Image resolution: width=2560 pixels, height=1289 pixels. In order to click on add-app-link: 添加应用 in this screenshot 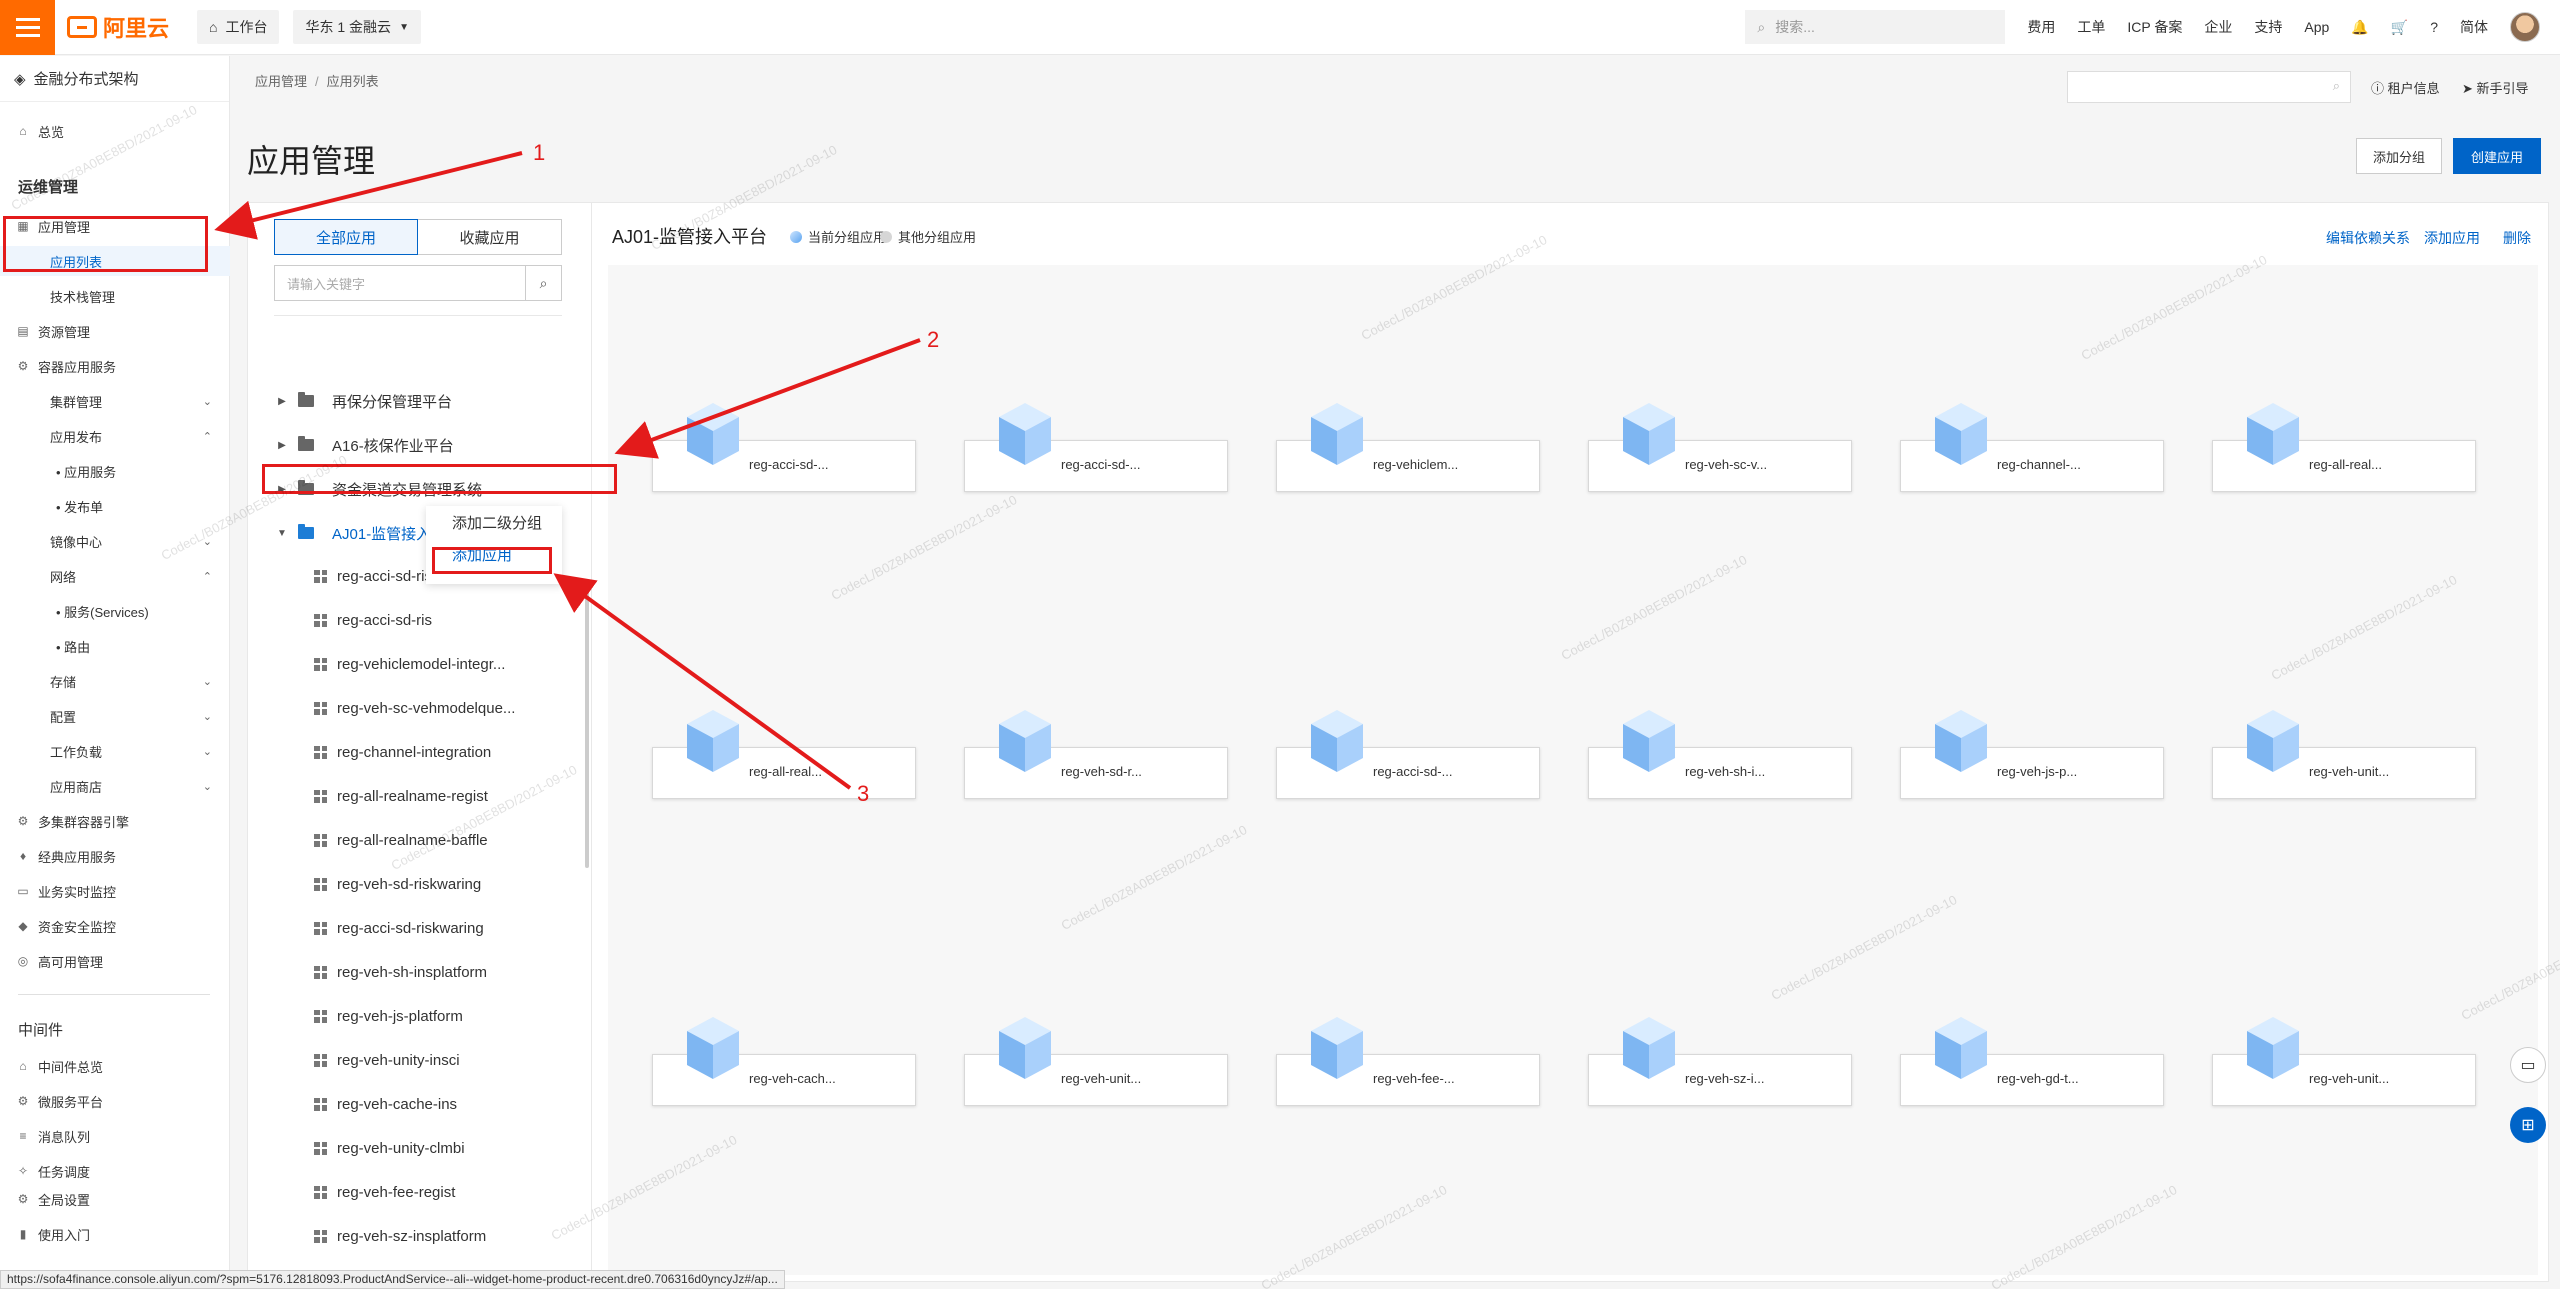, I will do `click(2452, 238)`.